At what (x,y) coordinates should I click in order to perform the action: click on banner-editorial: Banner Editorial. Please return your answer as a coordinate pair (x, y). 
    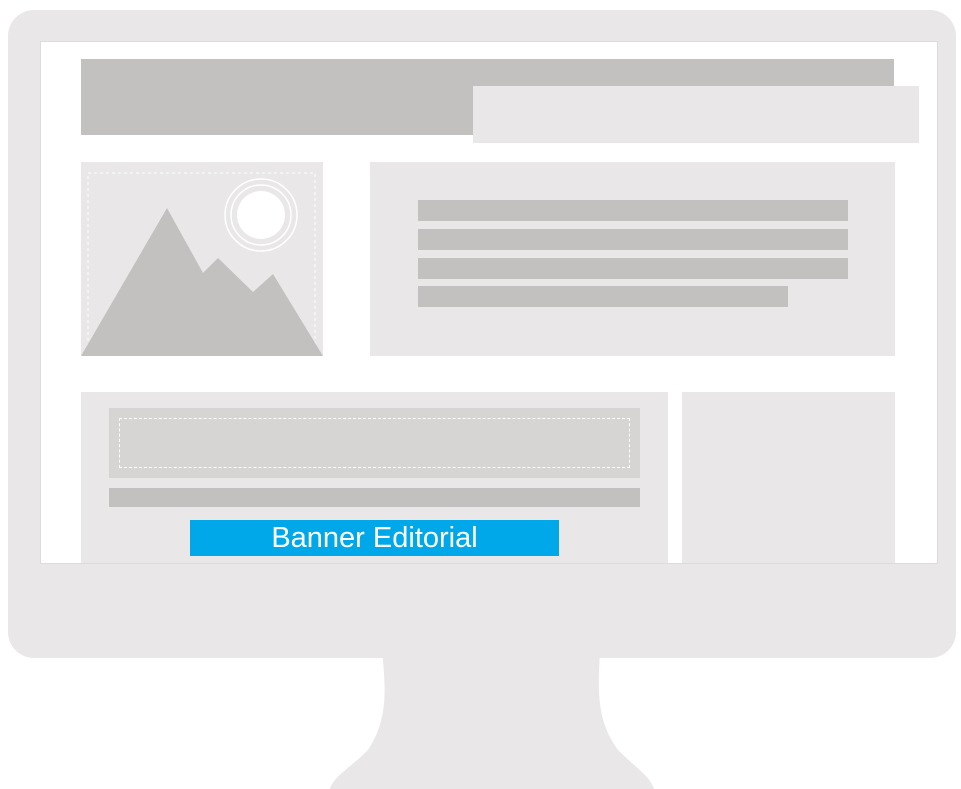
    Looking at the image, I should click on (374, 538).